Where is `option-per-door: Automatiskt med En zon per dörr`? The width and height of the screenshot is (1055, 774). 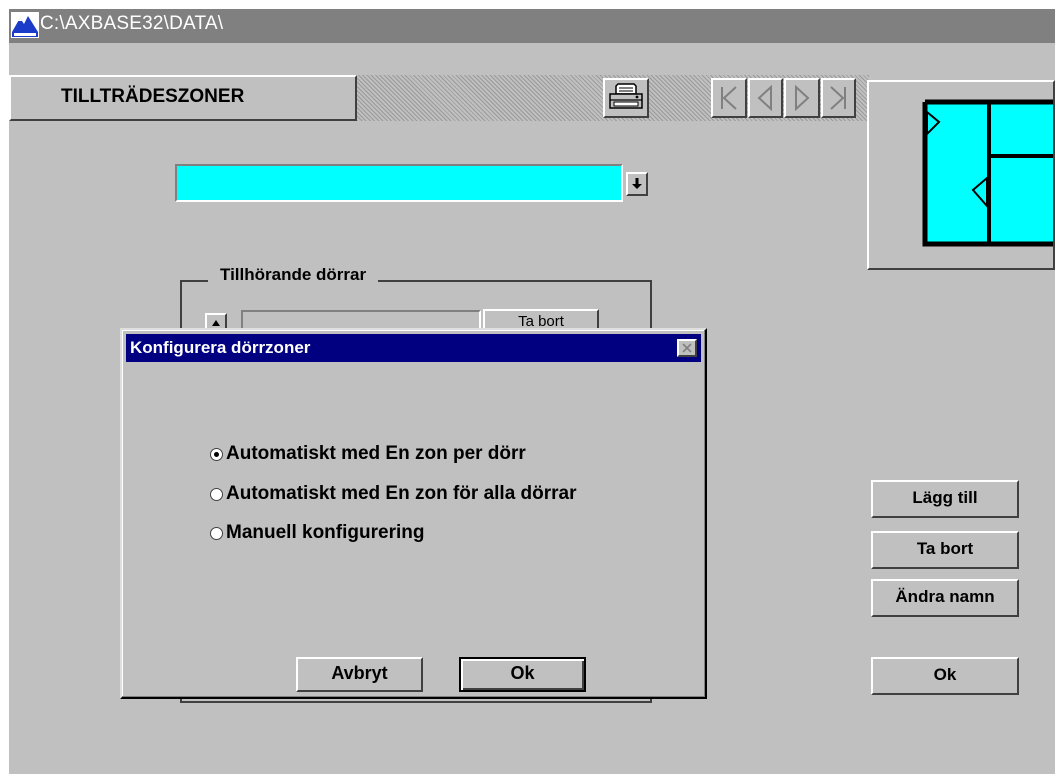
option-per-door: Automatiskt med En zon per dörr is located at coordinates (368, 454).